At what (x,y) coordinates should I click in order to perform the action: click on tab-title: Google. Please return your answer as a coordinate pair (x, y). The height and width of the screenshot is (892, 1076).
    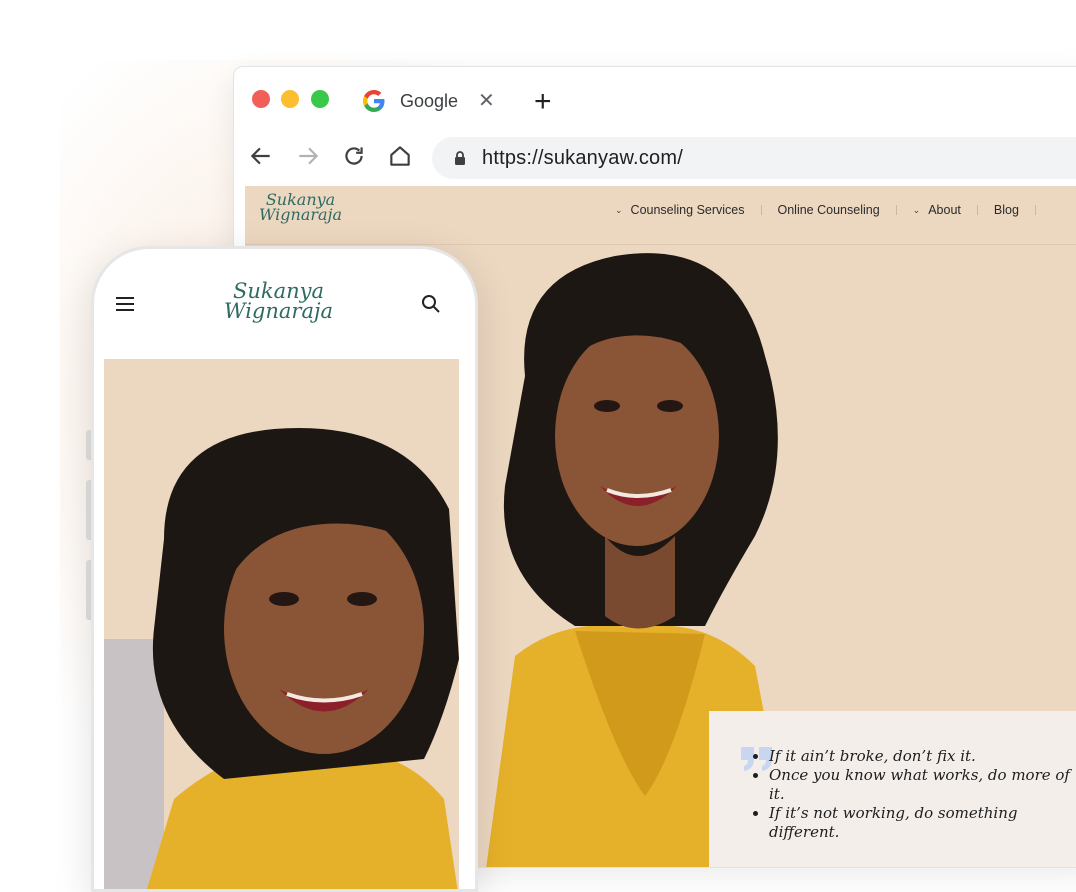
    Looking at the image, I should click on (429, 100).